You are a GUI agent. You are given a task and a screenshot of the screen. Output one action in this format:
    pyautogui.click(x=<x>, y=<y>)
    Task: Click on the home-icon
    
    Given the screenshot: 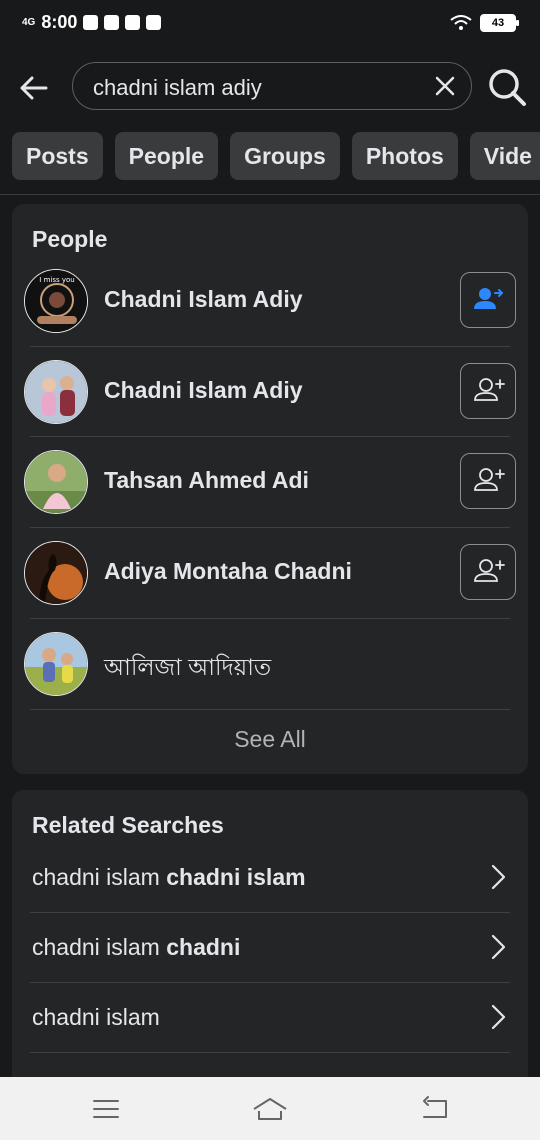 What is the action you would take?
    pyautogui.click(x=270, y=1109)
    